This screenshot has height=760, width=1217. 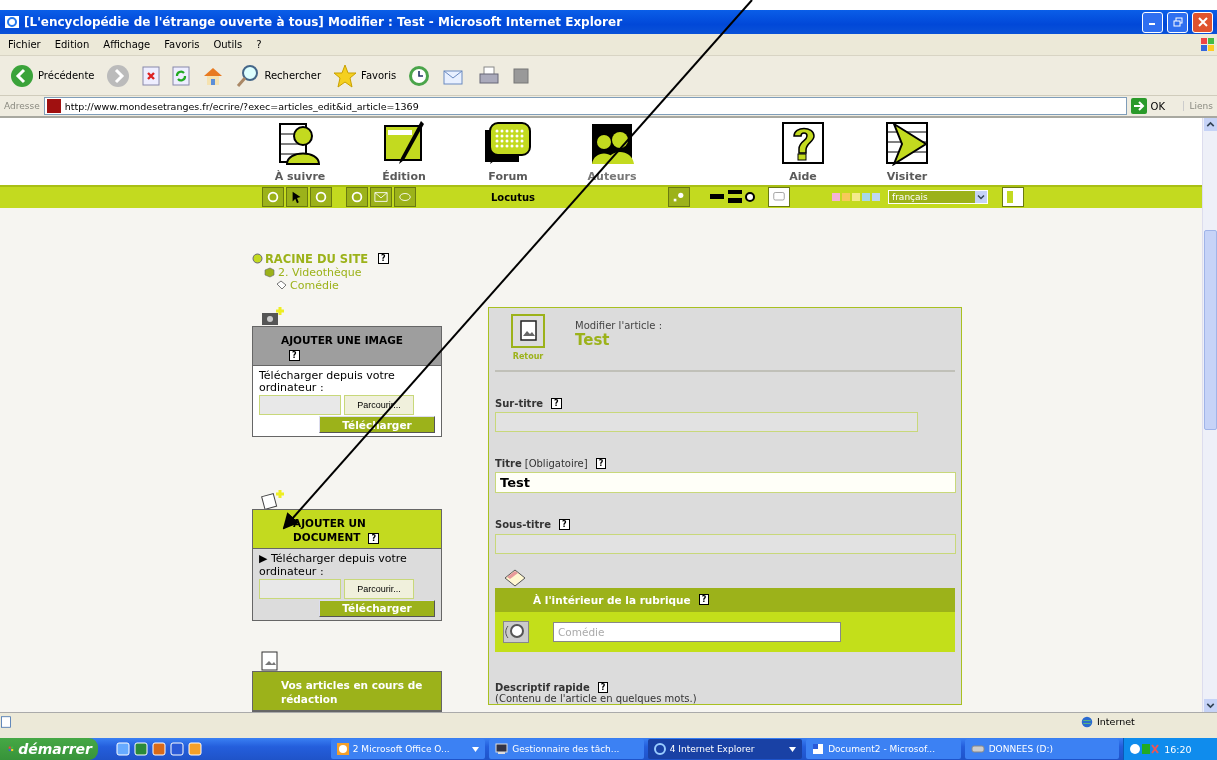 I want to click on menu-item: Edition, so click(x=72, y=44).